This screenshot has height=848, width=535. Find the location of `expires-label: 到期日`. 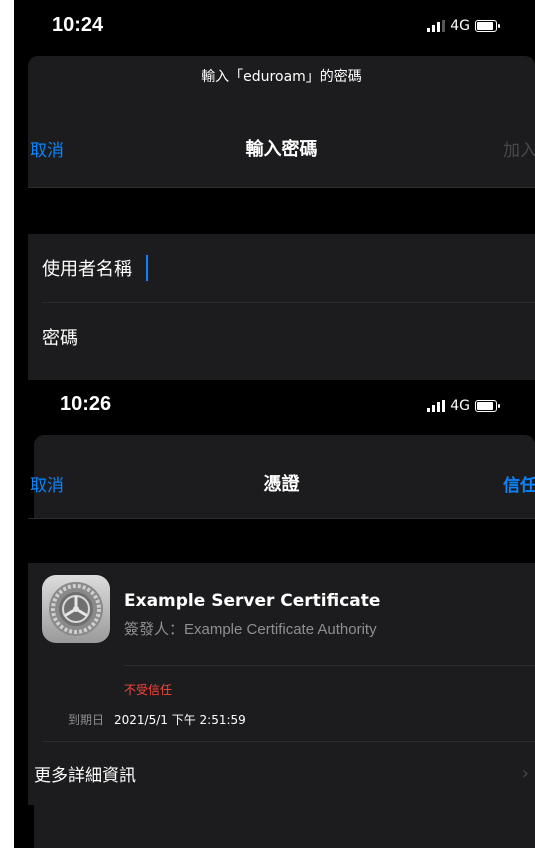

expires-label: 到期日 is located at coordinates (86, 720).